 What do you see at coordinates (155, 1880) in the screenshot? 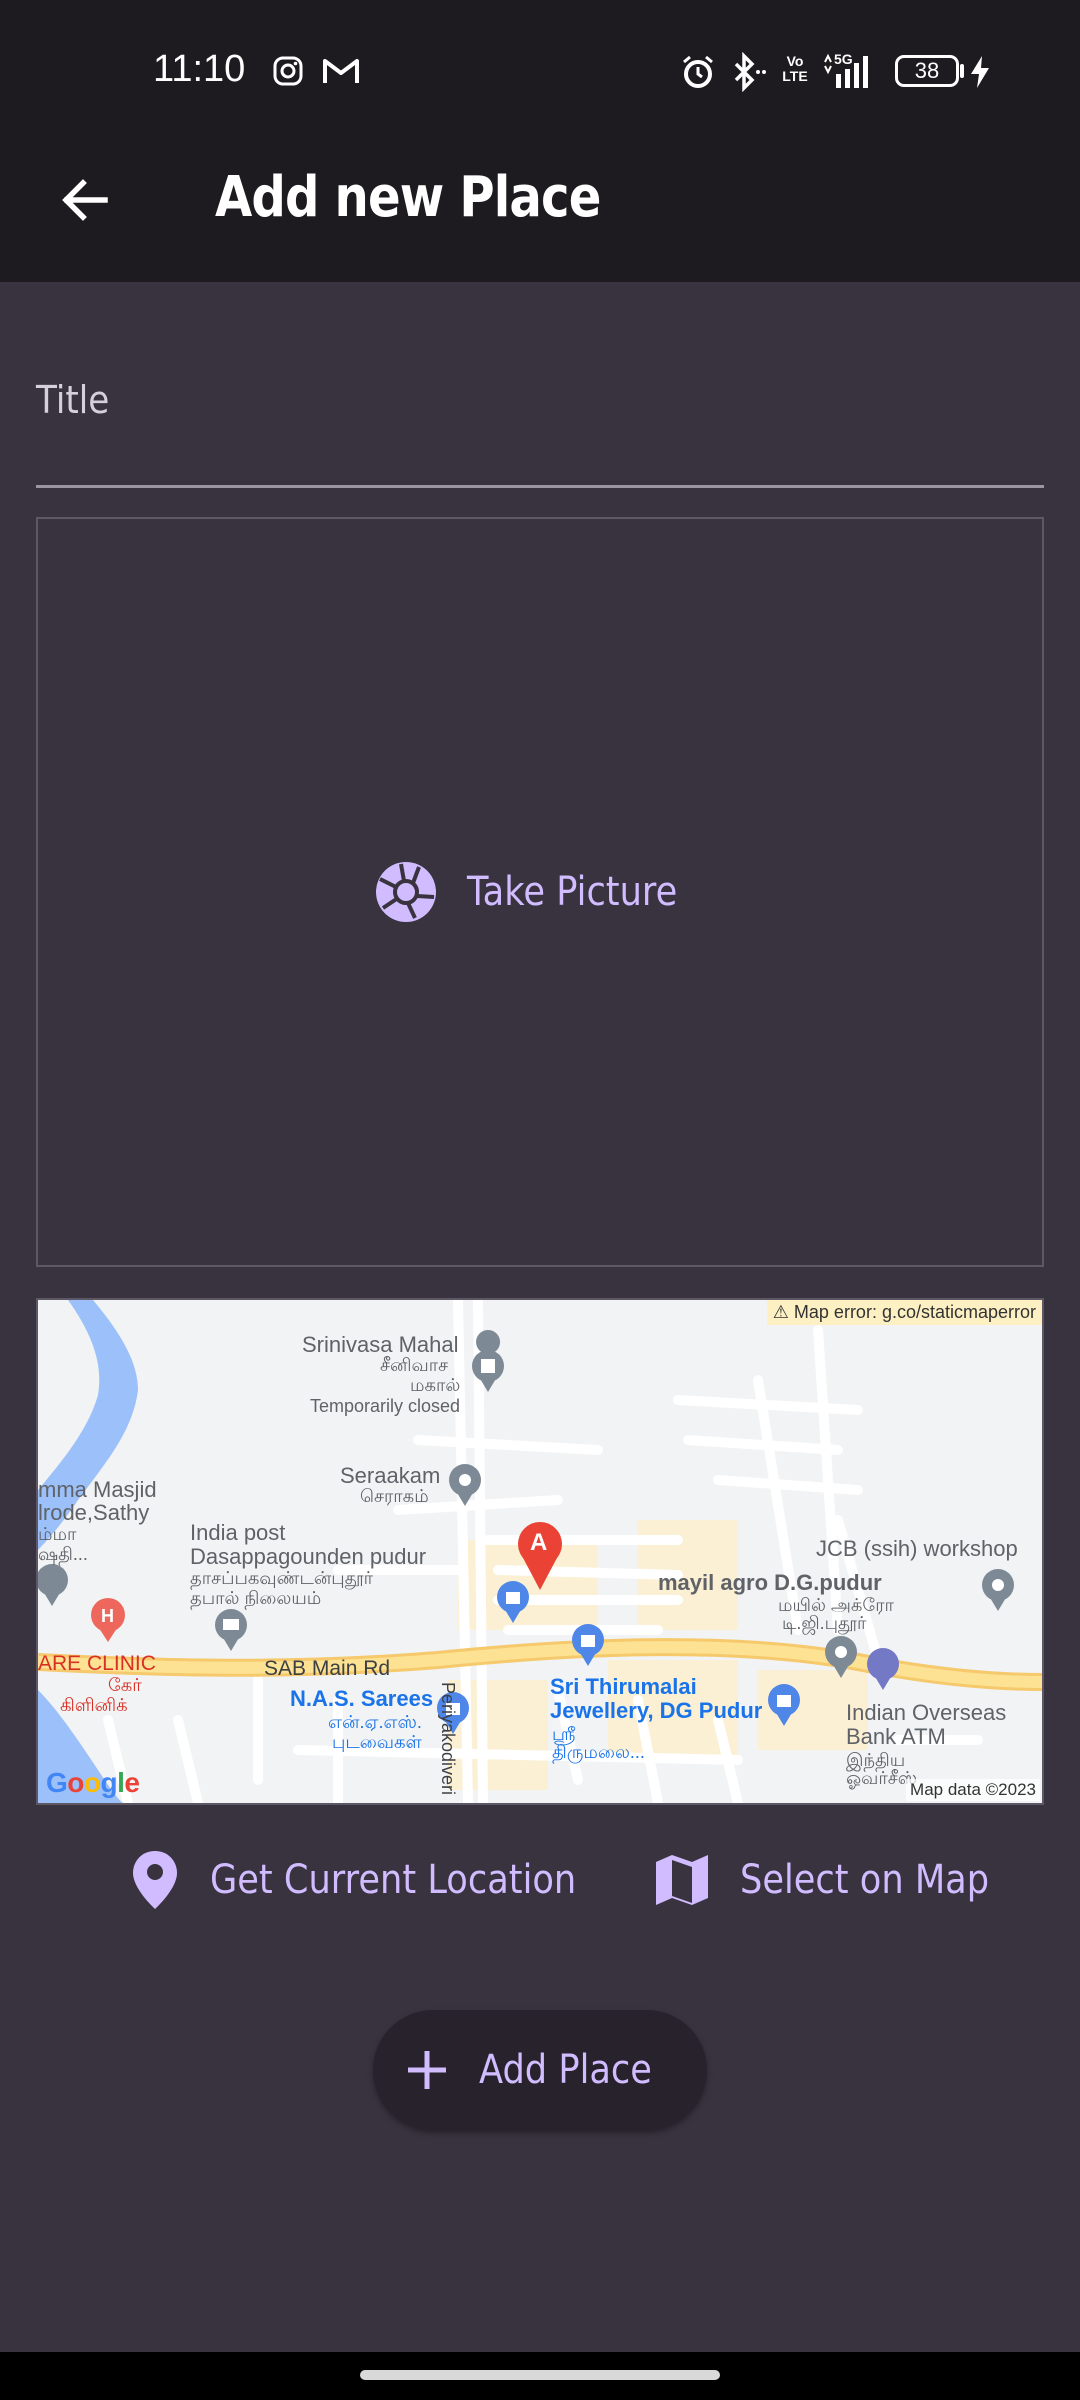
I see `location-pin-icon` at bounding box center [155, 1880].